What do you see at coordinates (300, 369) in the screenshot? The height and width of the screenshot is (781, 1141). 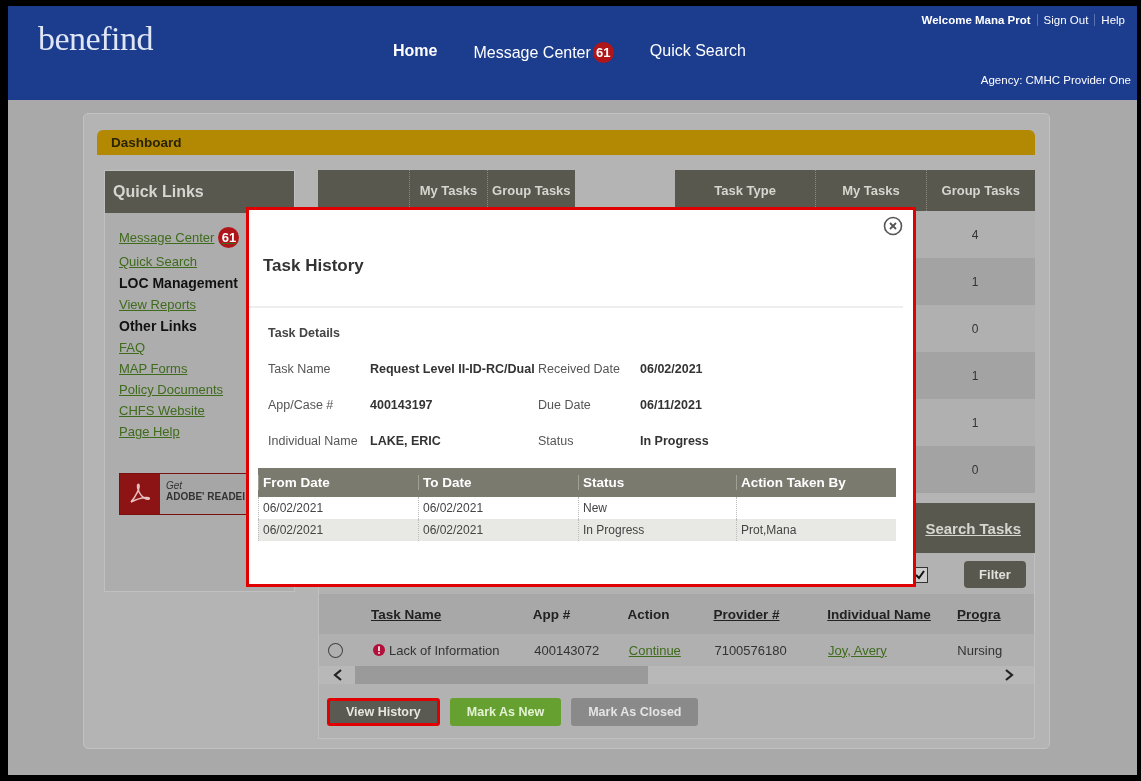 I see `field-label: Task Name` at bounding box center [300, 369].